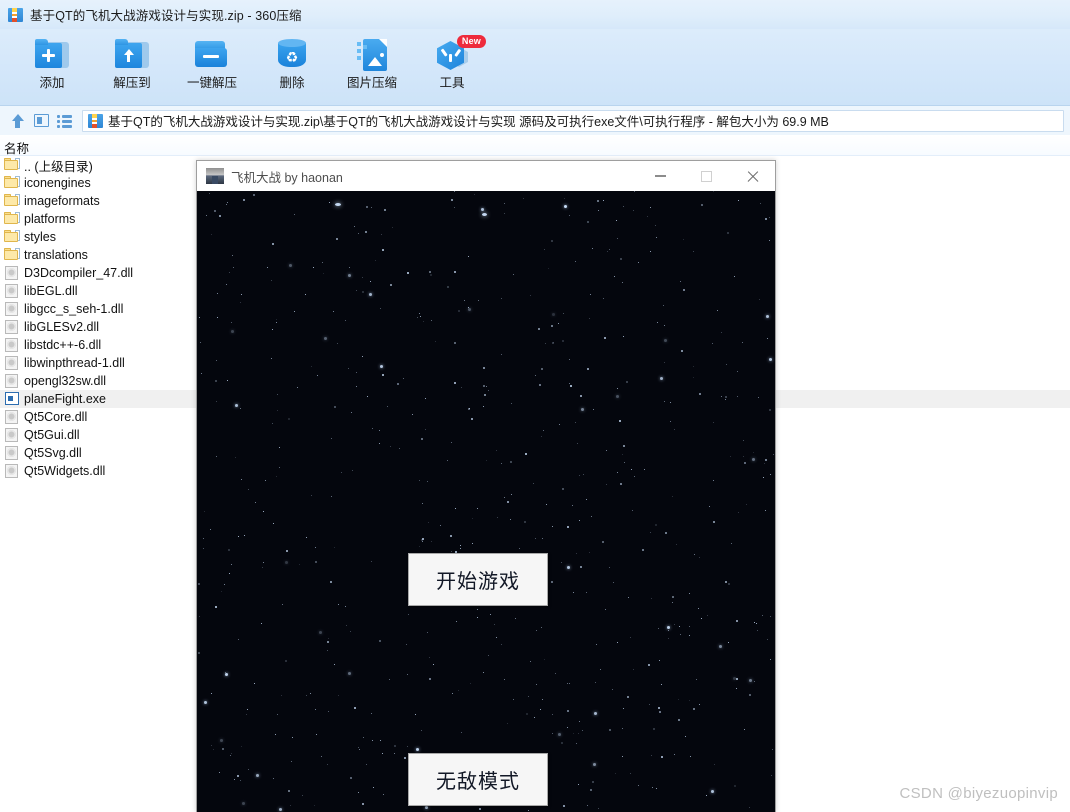 This screenshot has width=1070, height=812. Describe the element at coordinates (292, 68) in the screenshot. I see `toolbar-button-delete: ♻ 删除` at that location.